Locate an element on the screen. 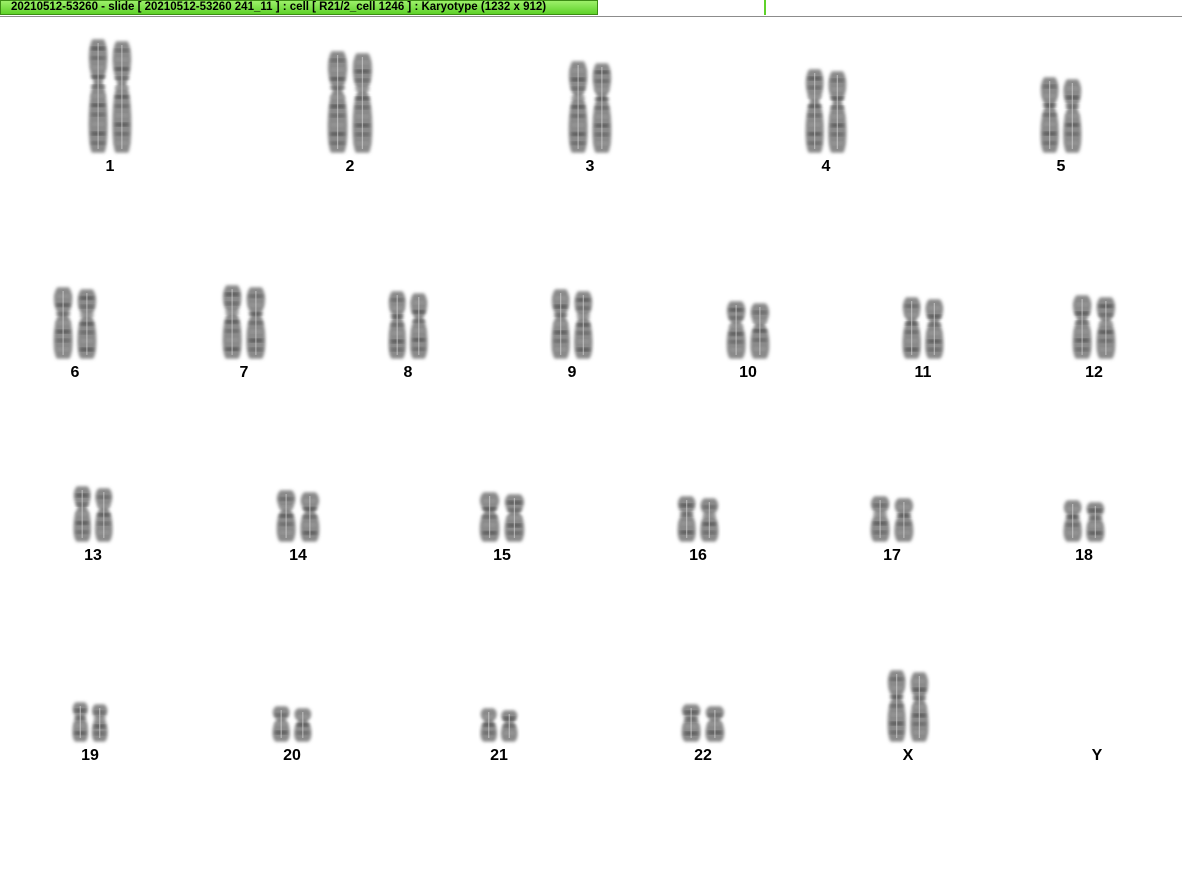 The height and width of the screenshot is (870, 1182). chromosome-pair-image is located at coordinates (908, 706).